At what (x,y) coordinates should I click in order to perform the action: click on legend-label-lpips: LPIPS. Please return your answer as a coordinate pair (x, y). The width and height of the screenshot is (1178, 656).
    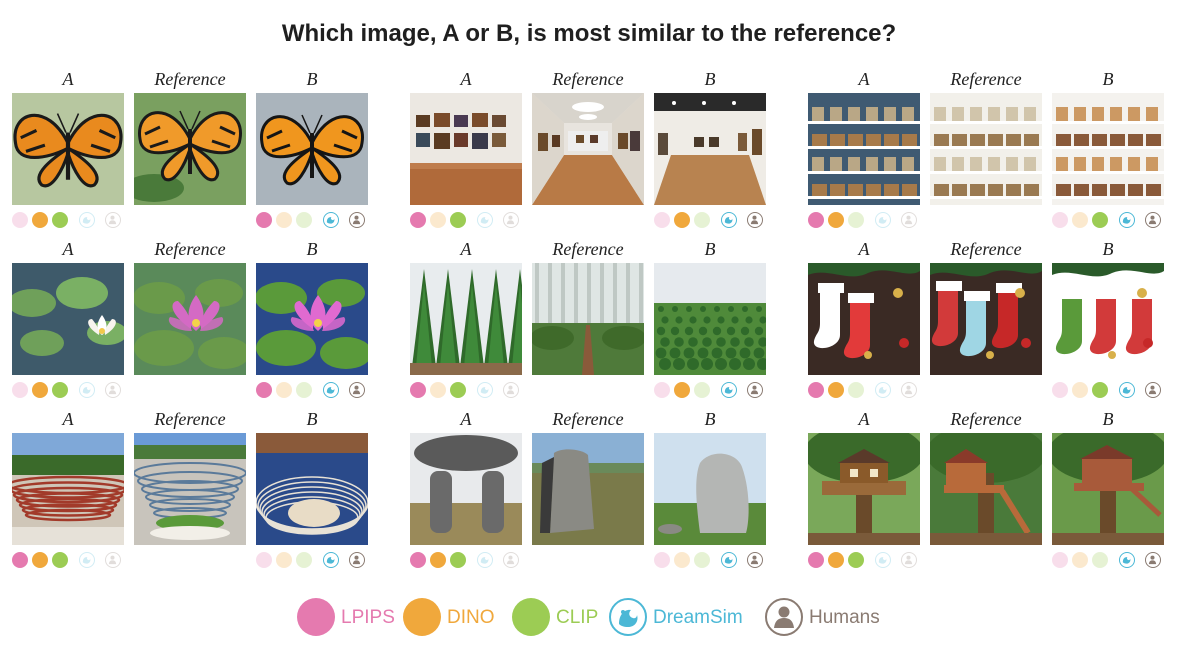
    Looking at the image, I should click on (368, 617).